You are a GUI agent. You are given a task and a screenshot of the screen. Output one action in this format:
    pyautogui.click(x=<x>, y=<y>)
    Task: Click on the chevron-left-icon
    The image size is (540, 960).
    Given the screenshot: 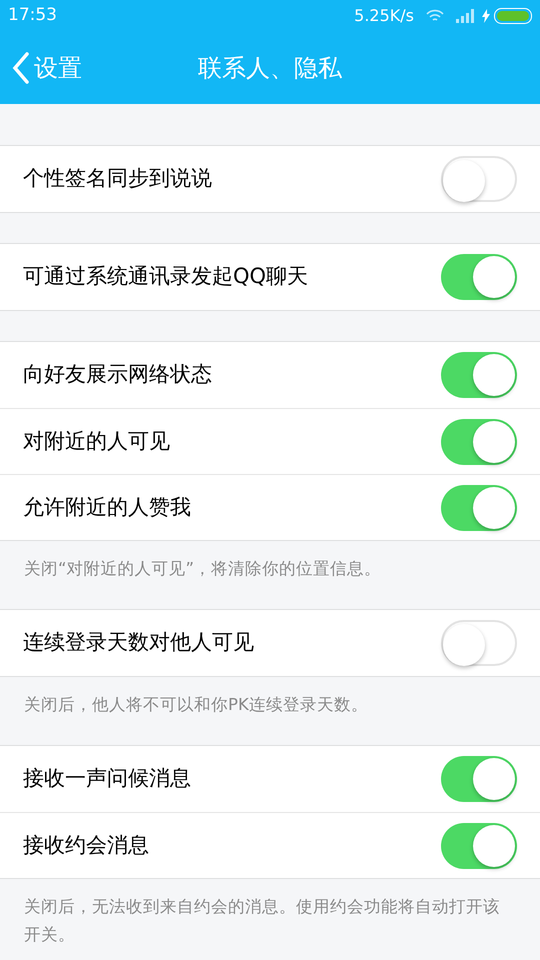 What is the action you would take?
    pyautogui.click(x=21, y=68)
    